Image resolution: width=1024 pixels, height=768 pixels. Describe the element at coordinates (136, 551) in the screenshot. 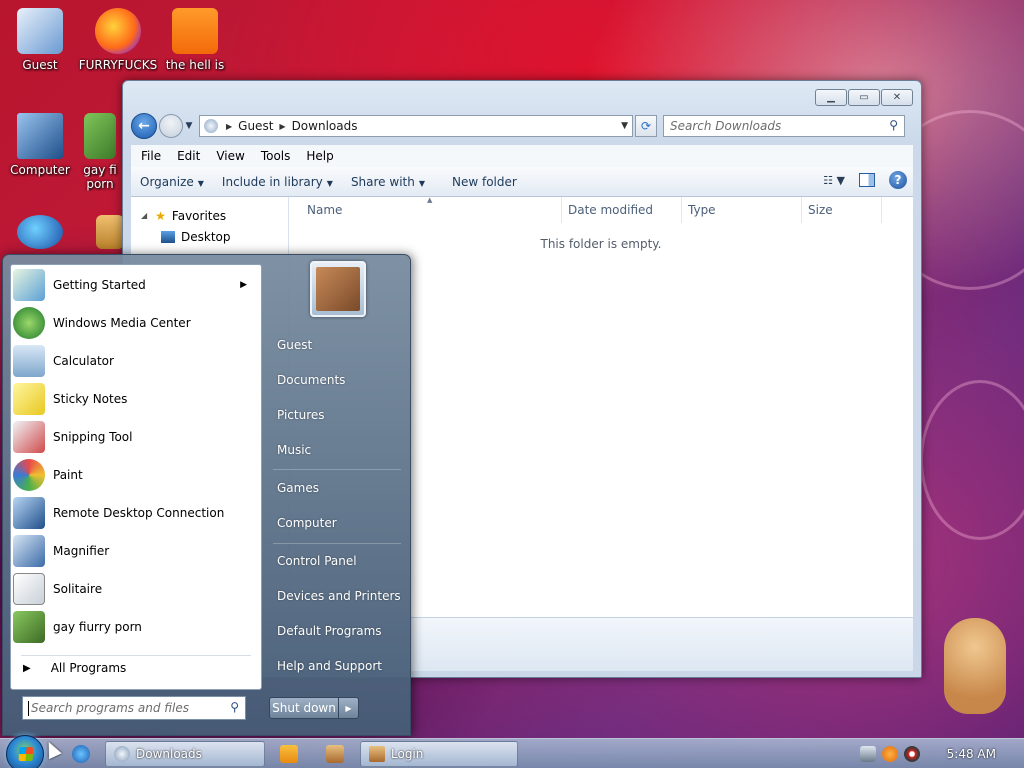

I see `program-magnifier: Magnifier` at that location.